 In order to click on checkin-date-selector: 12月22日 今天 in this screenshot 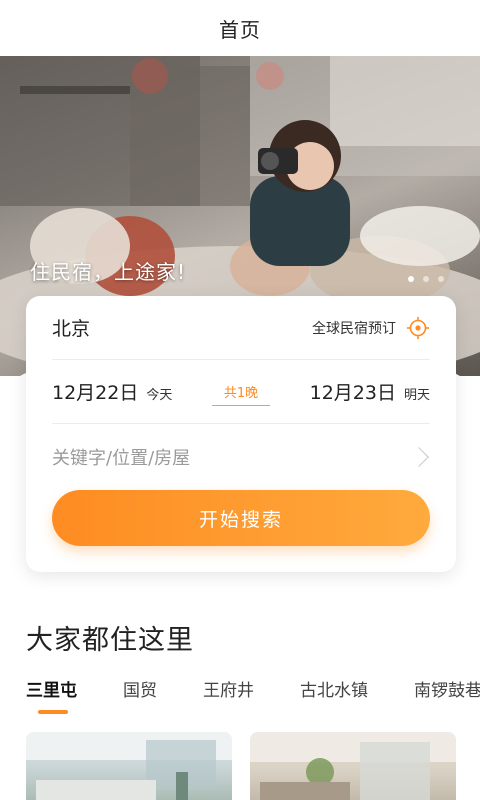, I will do `click(112, 391)`.